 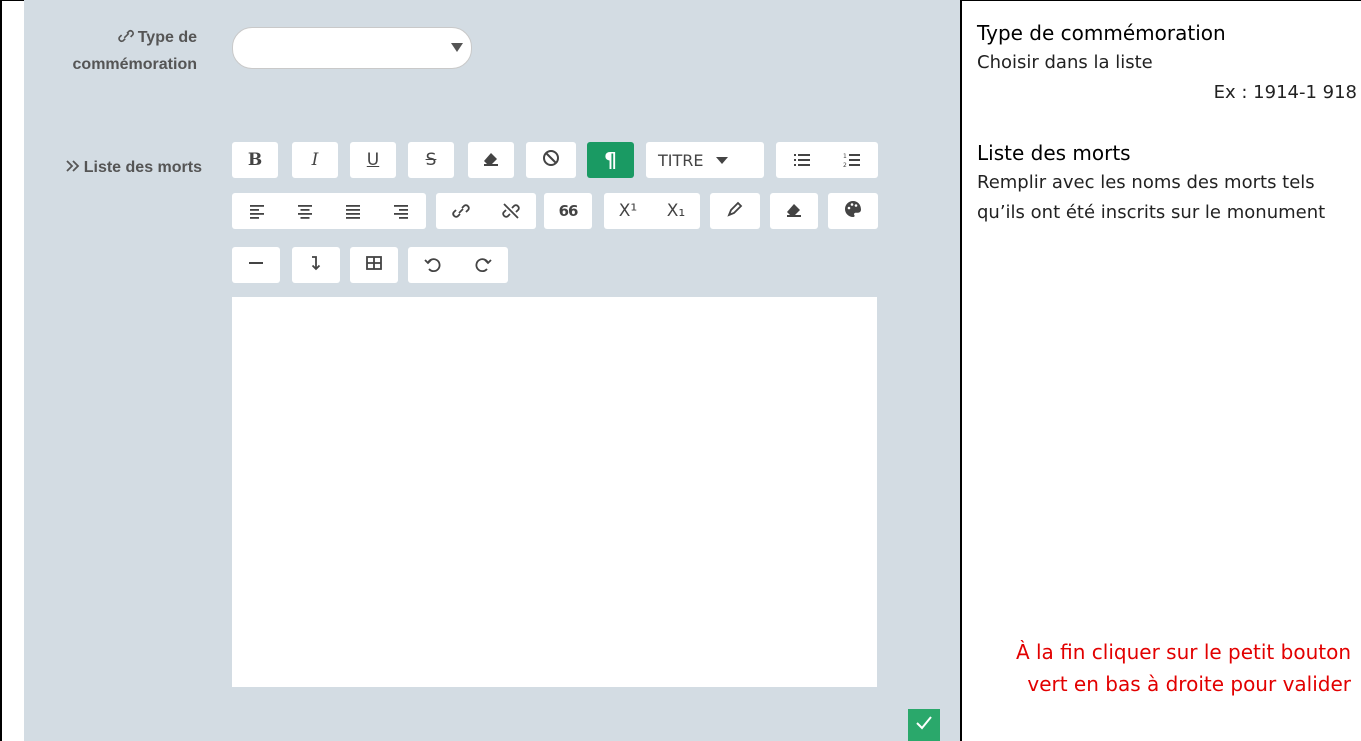 I want to click on bold-button: B, so click(x=255, y=160).